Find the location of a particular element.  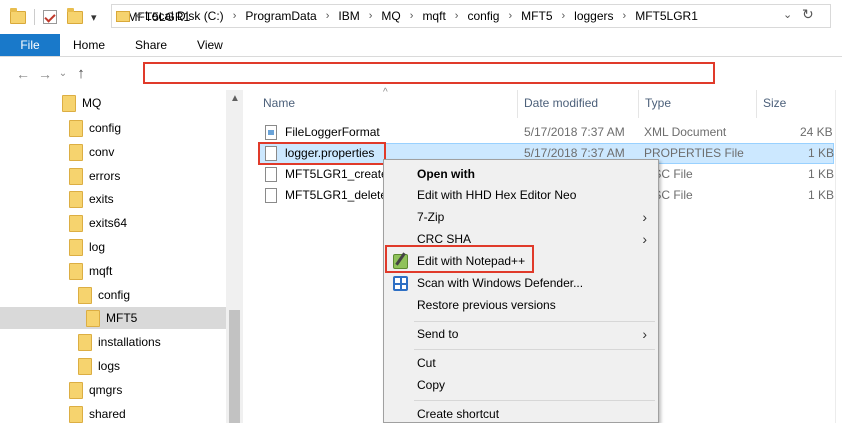

menu-item-send-to: Send to › is located at coordinates (521, 334).